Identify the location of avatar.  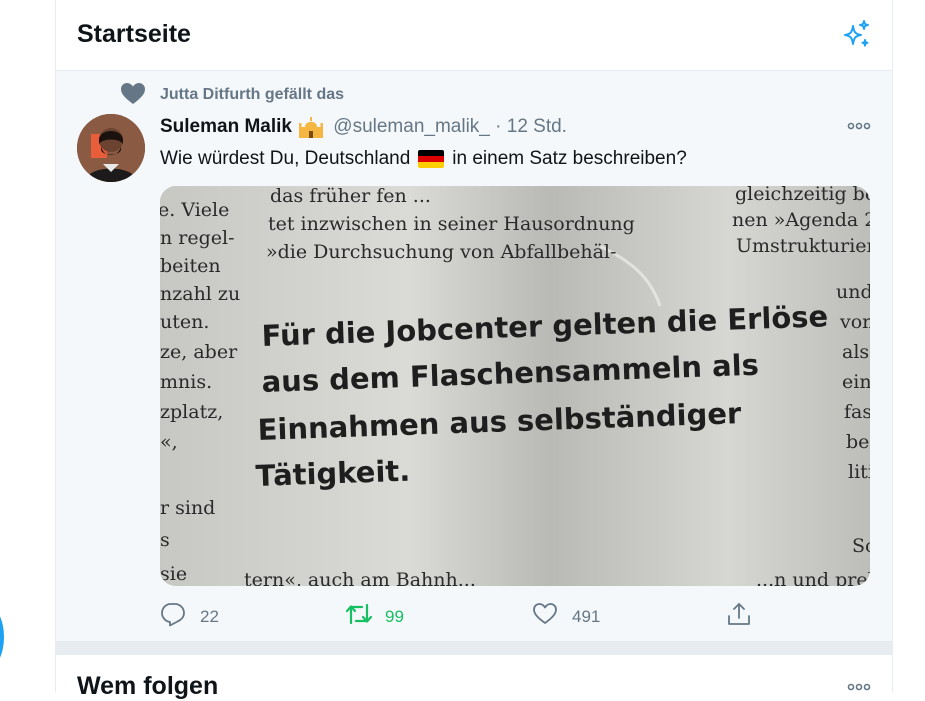
(111, 148).